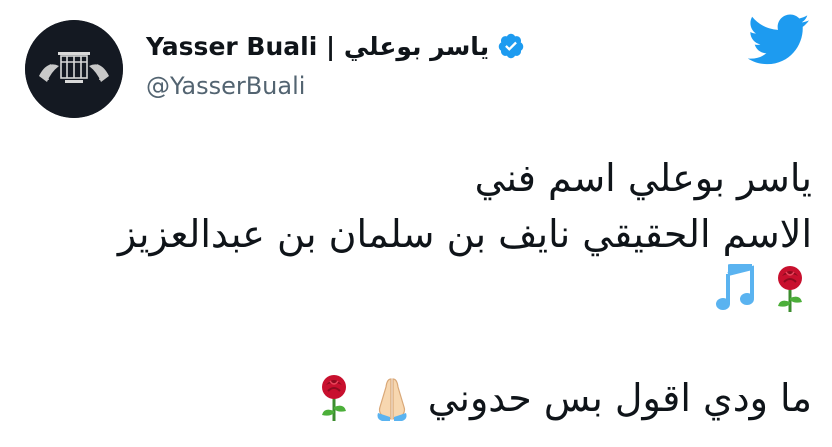 The image size is (832, 447). Describe the element at coordinates (736, 289) in the screenshot. I see `musical-notes-icon` at that location.